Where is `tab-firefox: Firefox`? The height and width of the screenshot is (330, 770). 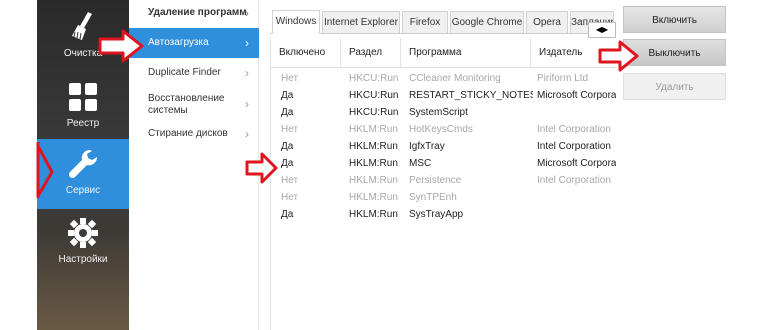
tab-firefox: Firefox is located at coordinates (425, 22).